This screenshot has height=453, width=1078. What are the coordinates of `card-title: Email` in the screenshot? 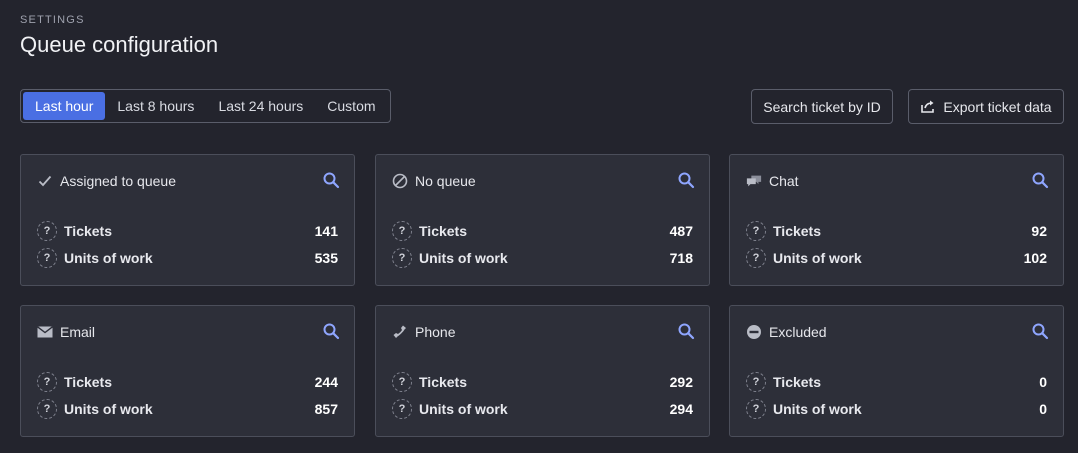 It's located at (78, 332).